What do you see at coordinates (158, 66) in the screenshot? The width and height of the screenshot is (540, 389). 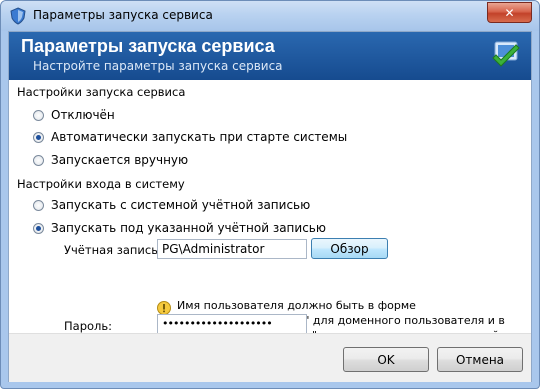 I see `header-subtitle: Настройте параметры запуска сервиса` at bounding box center [158, 66].